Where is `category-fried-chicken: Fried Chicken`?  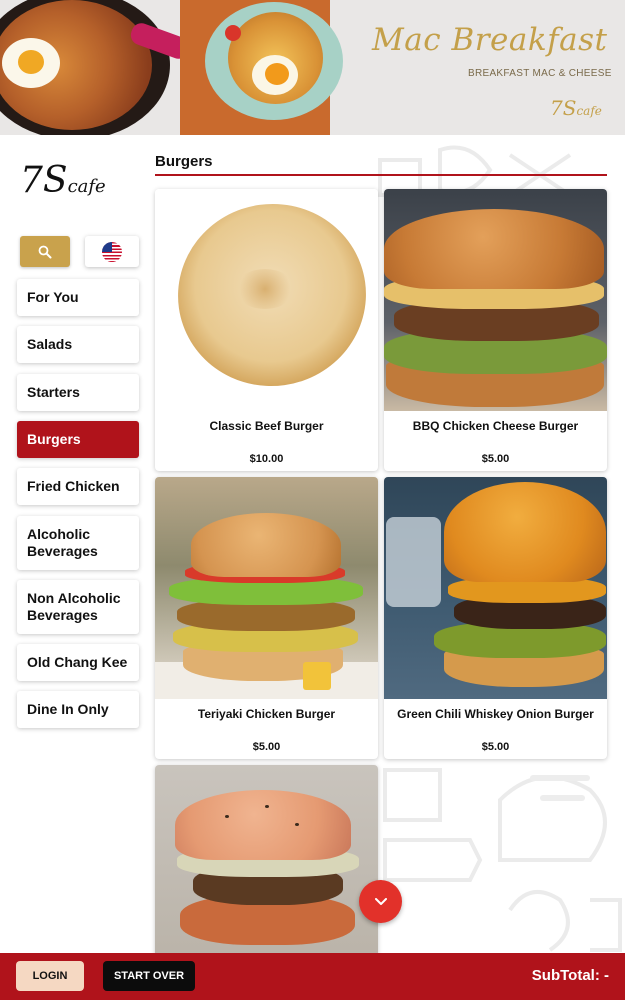 category-fried-chicken: Fried Chicken is located at coordinates (78, 486).